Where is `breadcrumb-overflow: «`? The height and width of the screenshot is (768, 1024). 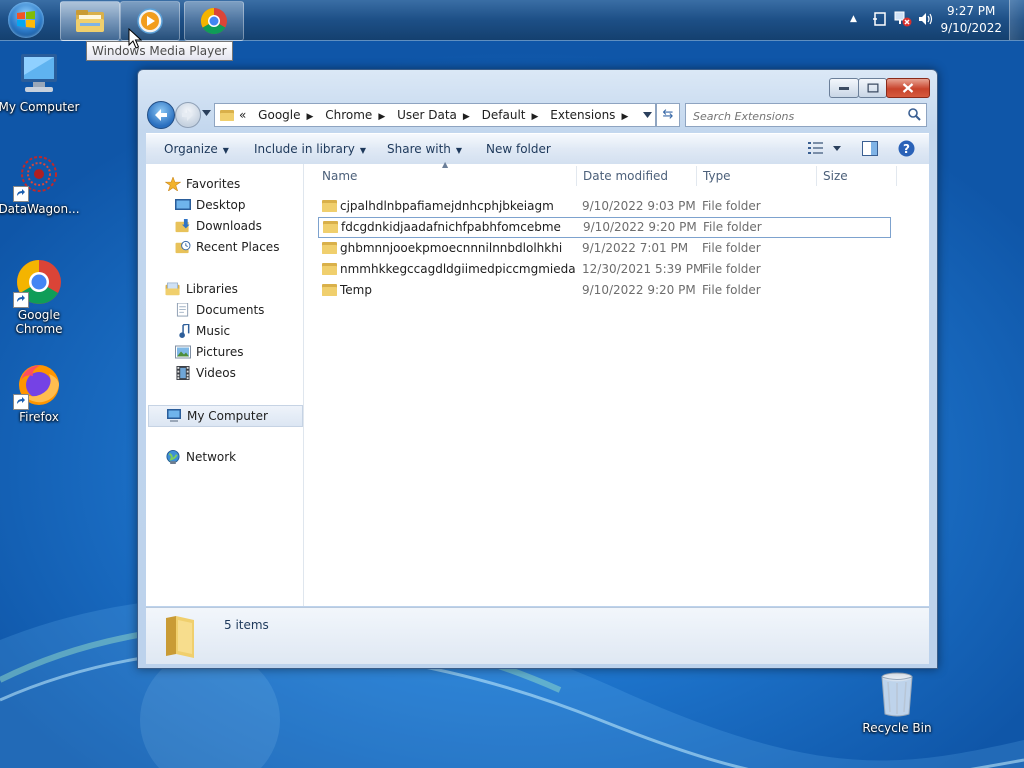
breadcrumb-overflow: « is located at coordinates (242, 115).